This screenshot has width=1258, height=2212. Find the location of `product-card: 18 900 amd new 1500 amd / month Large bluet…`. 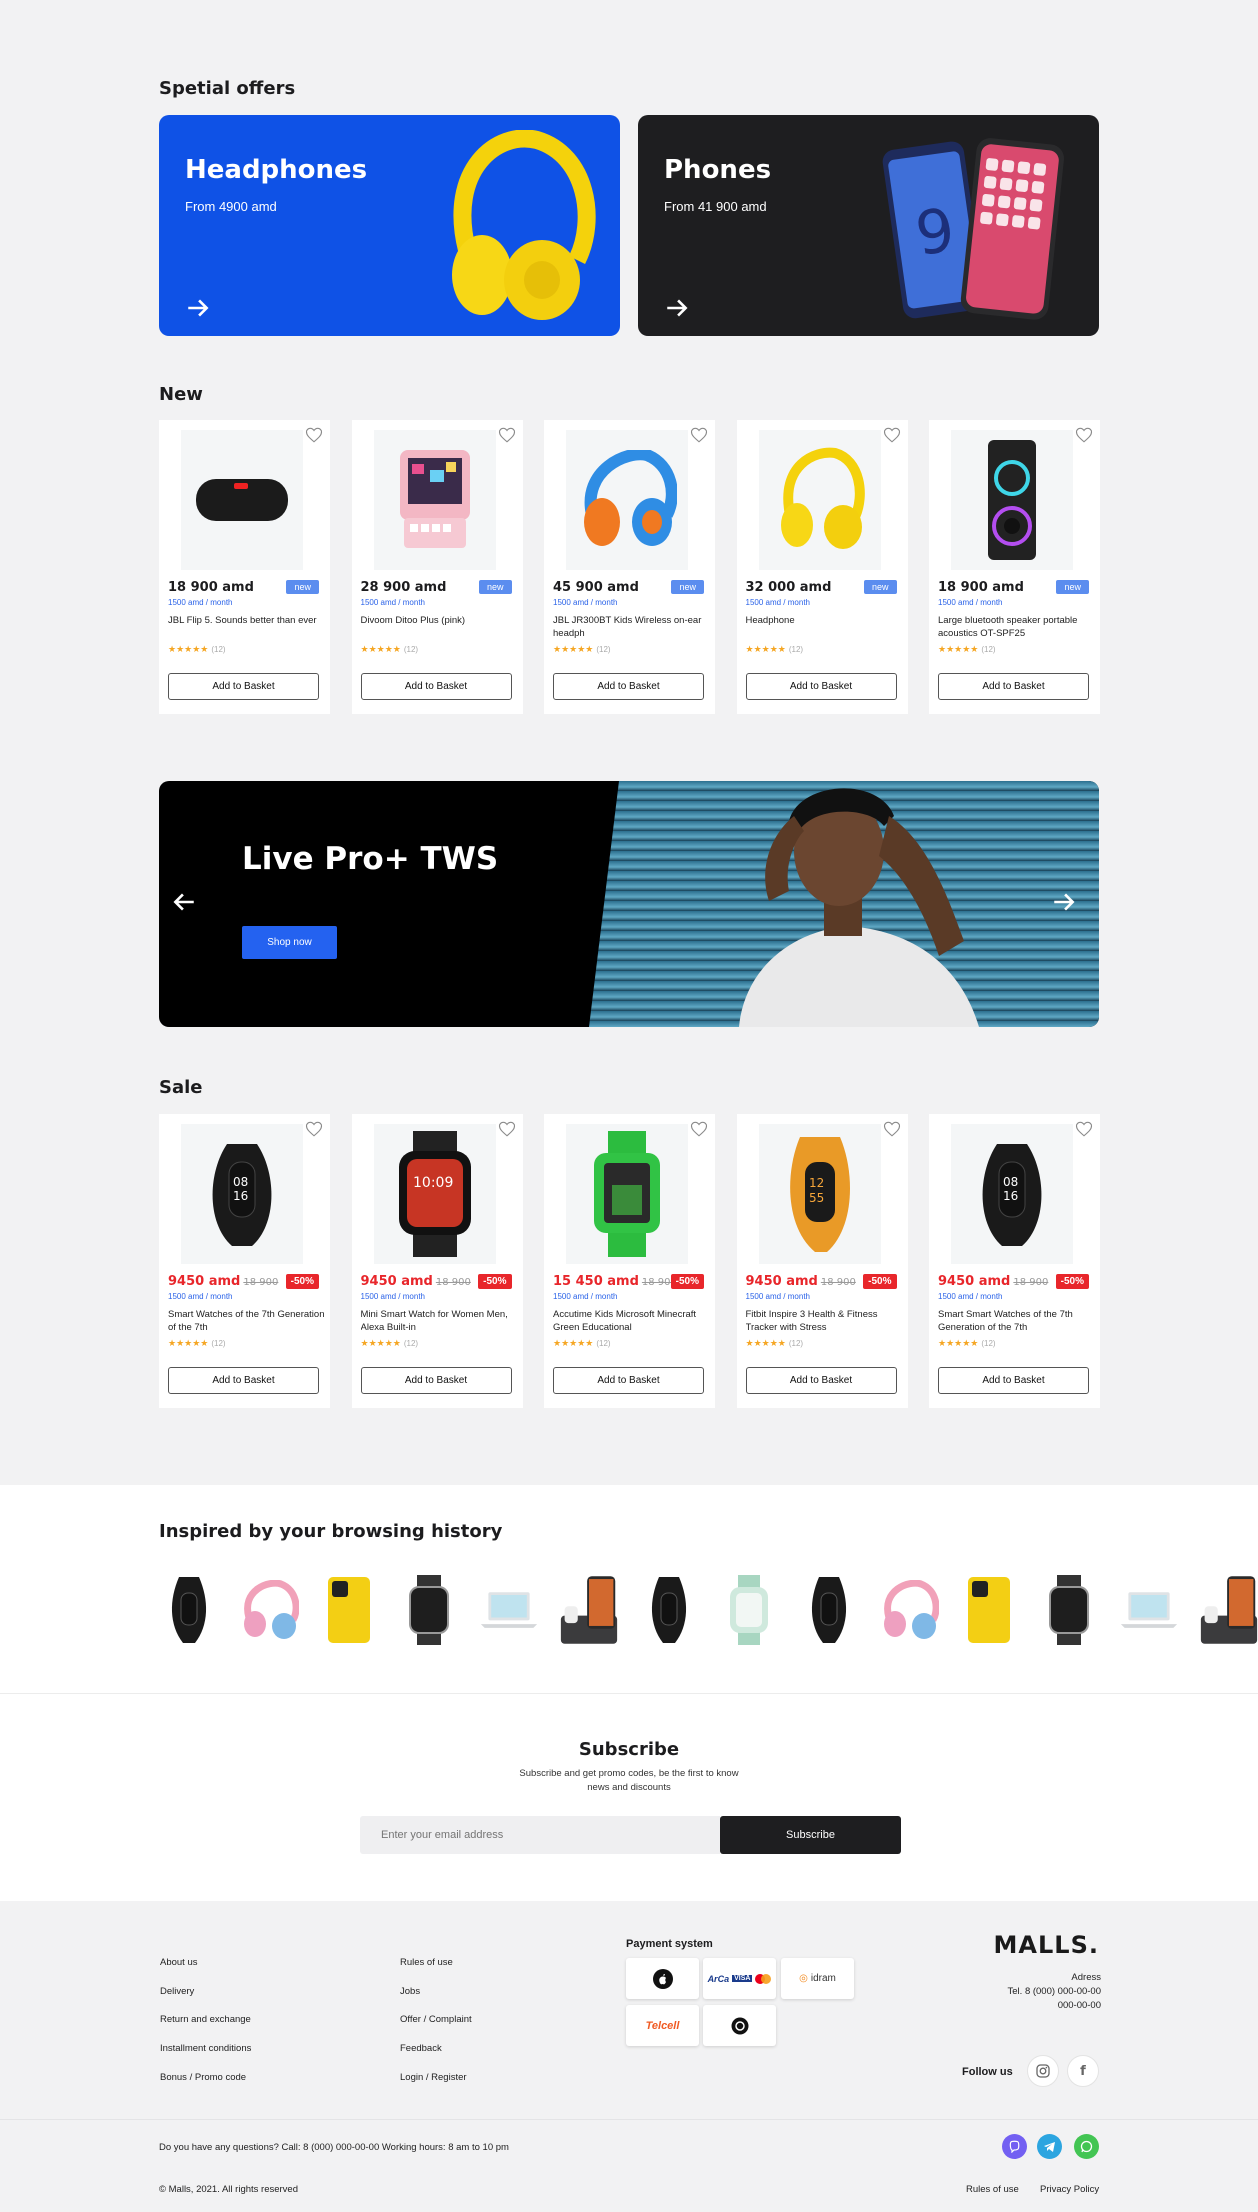

product-card: 18 900 amd new 1500 amd / month Large bluet… is located at coordinates (1014, 567).